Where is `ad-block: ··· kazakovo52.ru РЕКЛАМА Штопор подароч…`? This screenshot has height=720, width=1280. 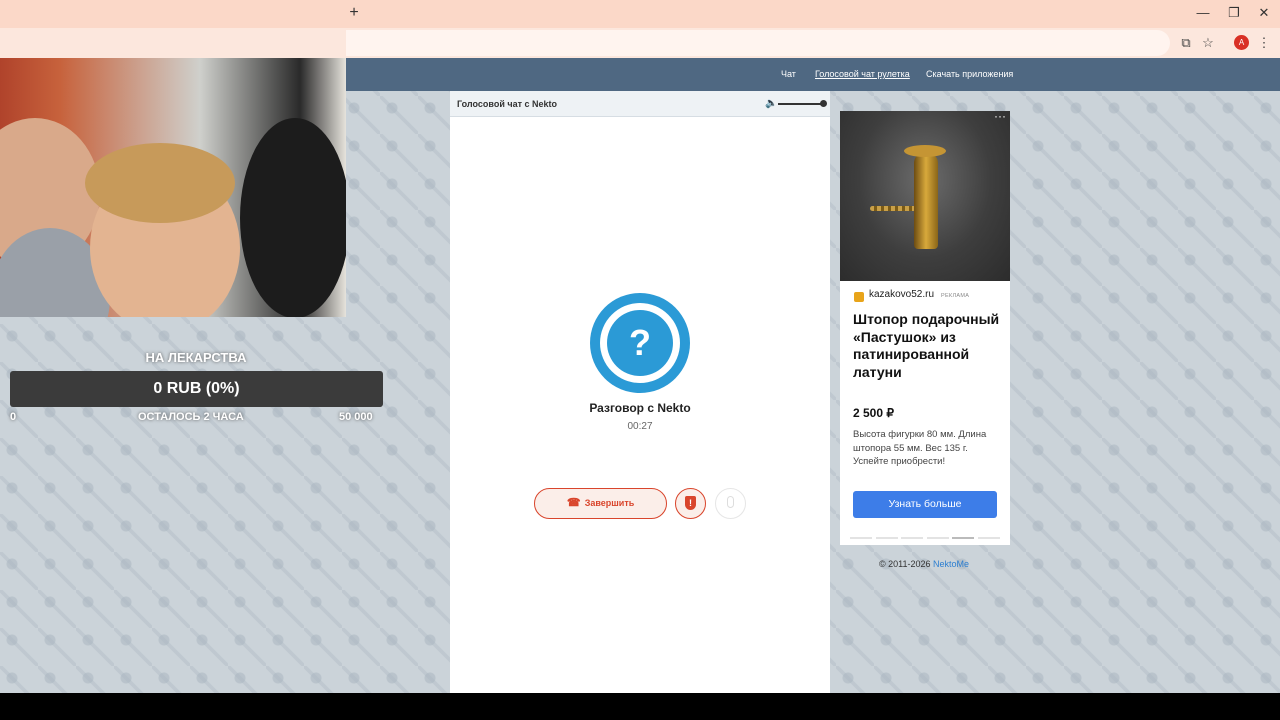 ad-block: ··· kazakovo52.ru РЕКЛАМА Штопор подароч… is located at coordinates (925, 328).